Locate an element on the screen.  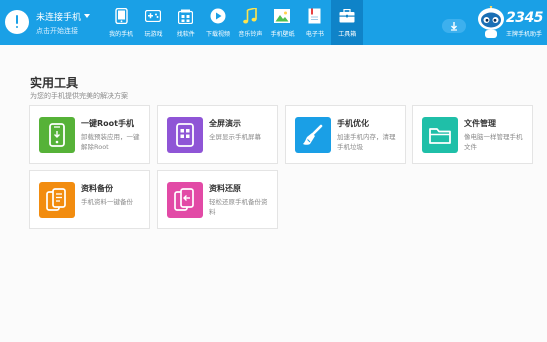
toolbox-icon is located at coordinates (347, 16).